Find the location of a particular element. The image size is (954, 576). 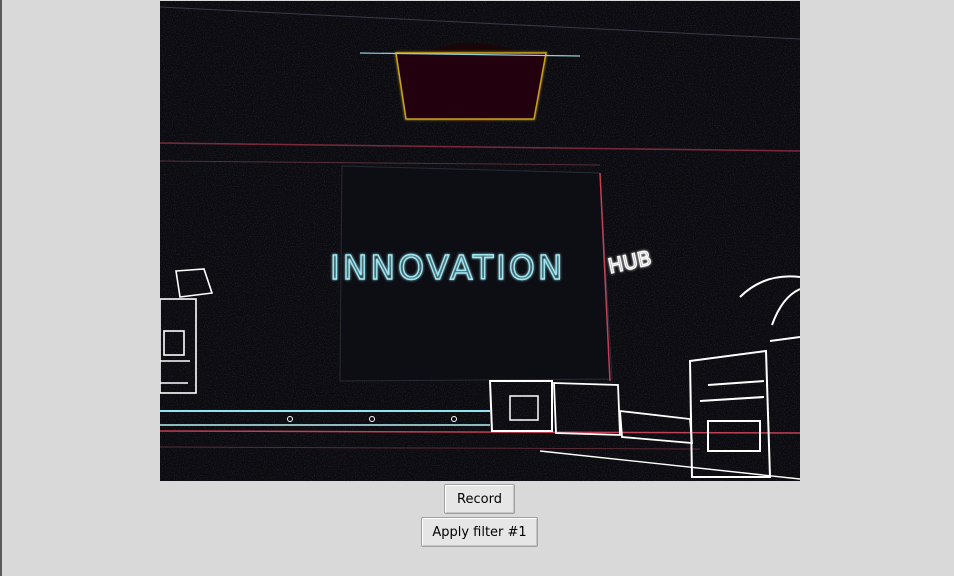

window-border is located at coordinates (1, 288).